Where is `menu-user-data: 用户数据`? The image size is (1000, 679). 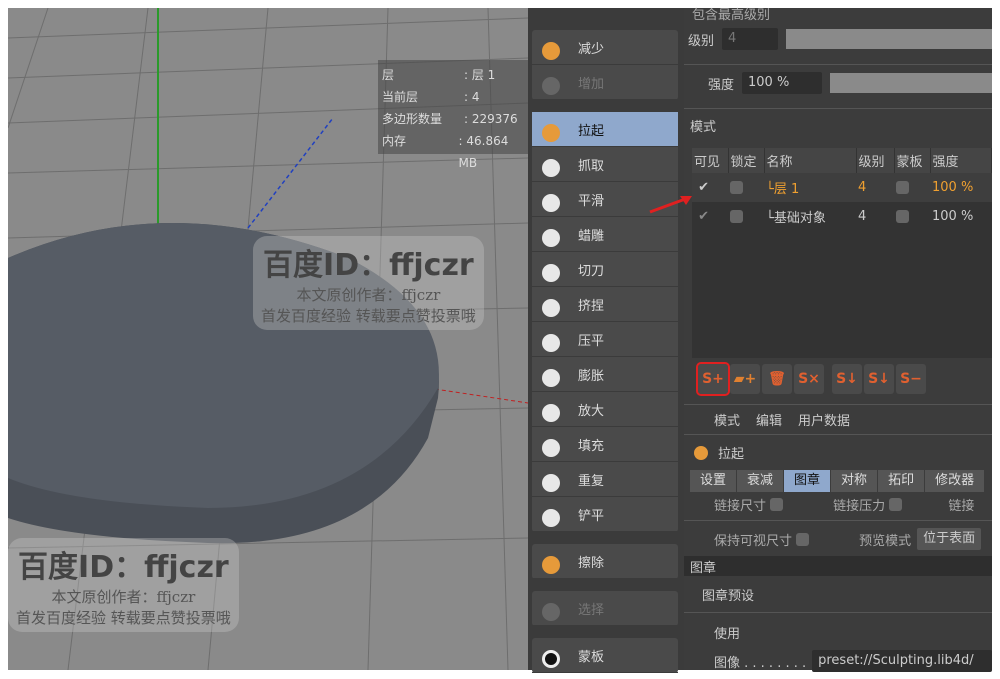
menu-user-data: 用户数据 is located at coordinates (824, 419).